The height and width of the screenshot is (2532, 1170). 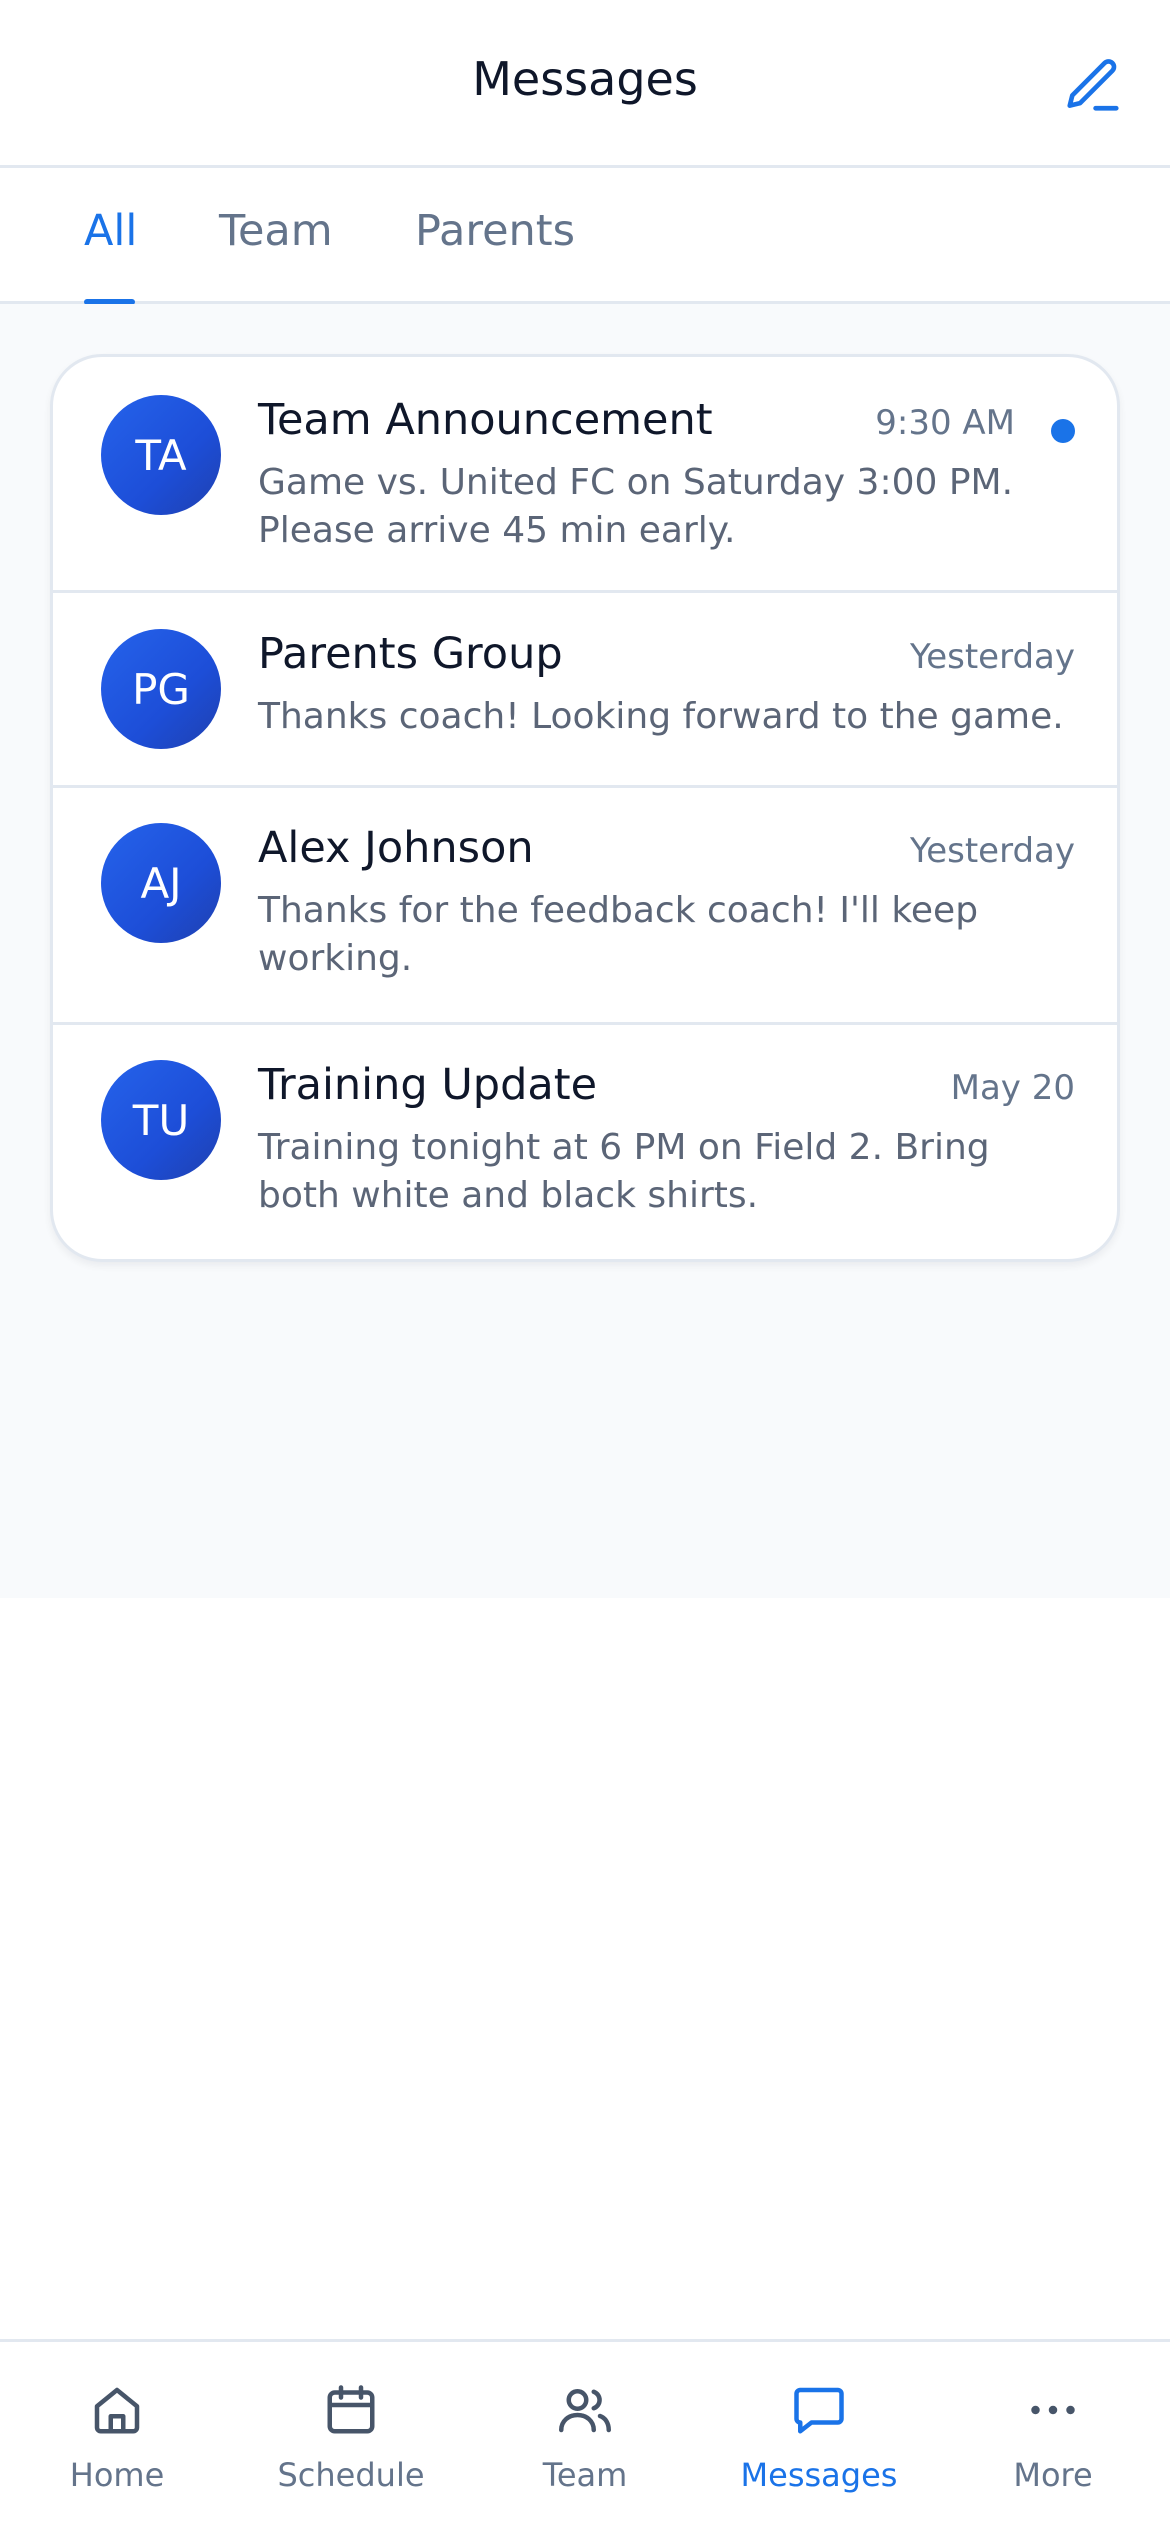 I want to click on nav-label: Team, so click(x=585, y=2475).